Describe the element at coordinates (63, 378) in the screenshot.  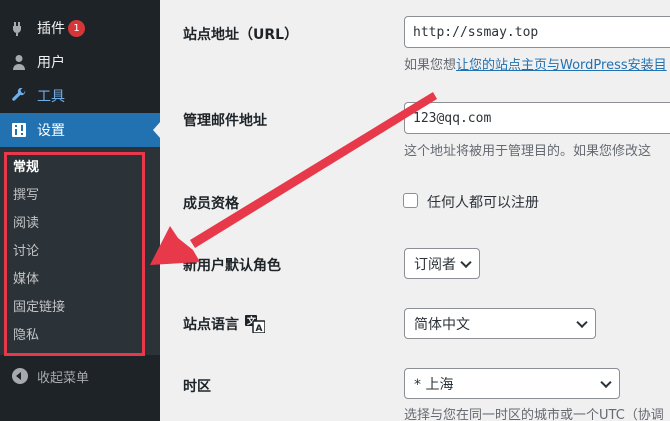
I see `collapse-label: 收起菜单` at that location.